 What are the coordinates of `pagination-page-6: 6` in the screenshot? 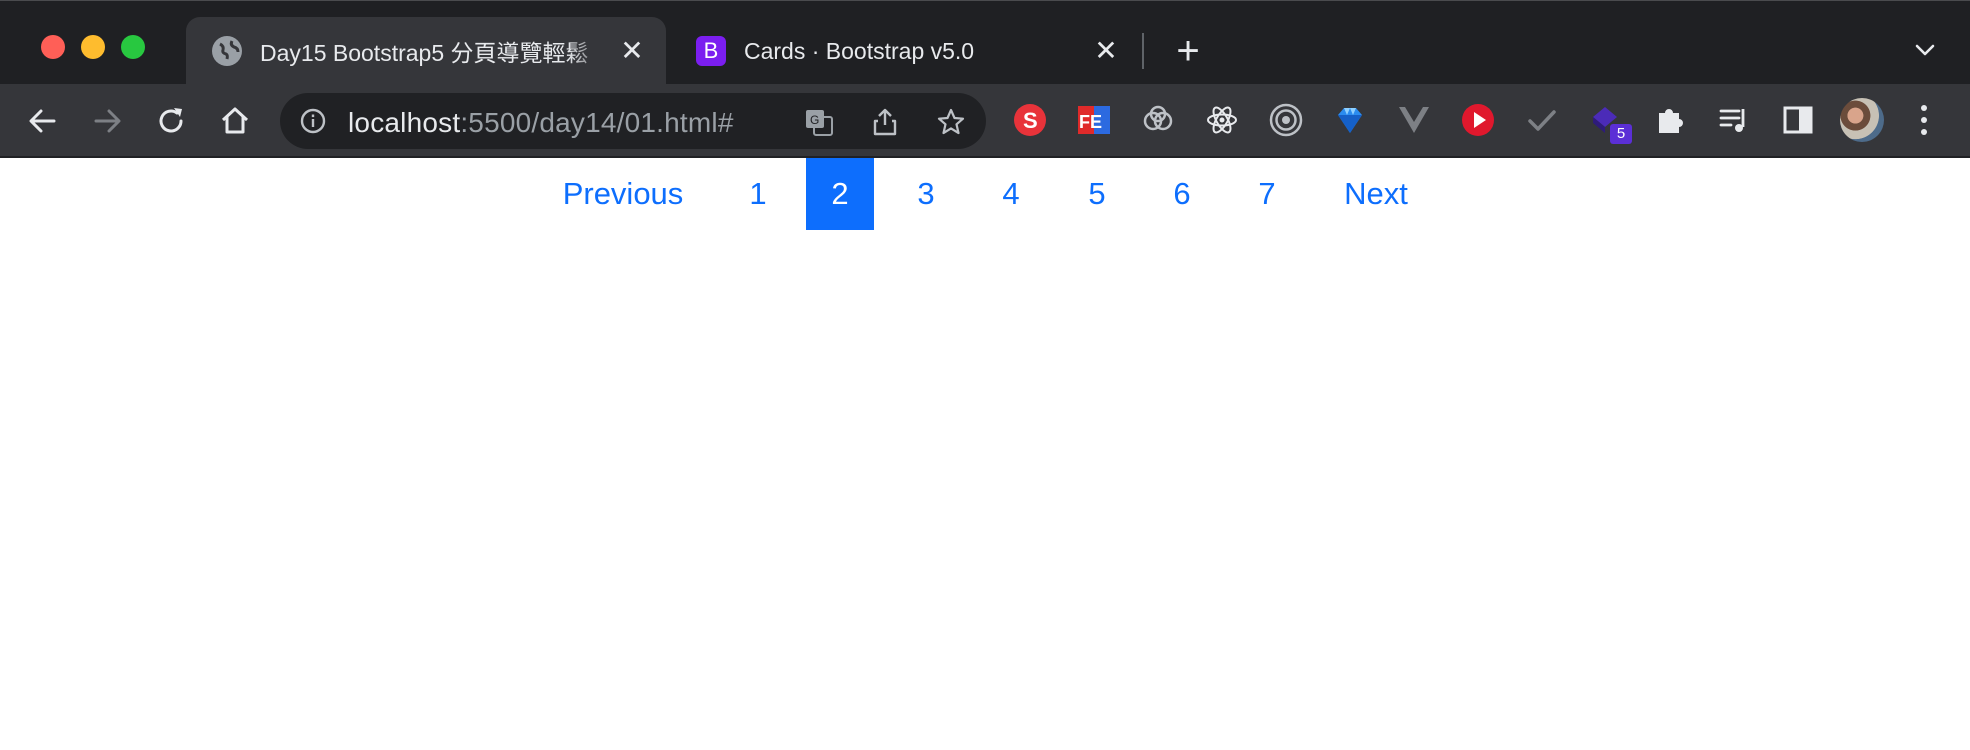 It's located at (1182, 194).